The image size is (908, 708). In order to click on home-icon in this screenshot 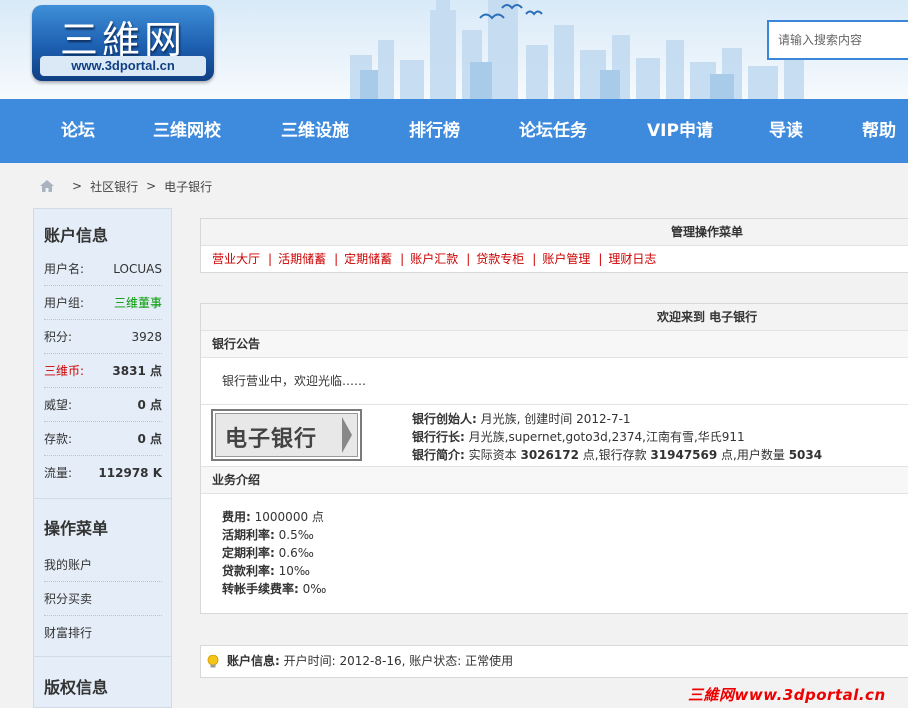, I will do `click(47, 186)`.